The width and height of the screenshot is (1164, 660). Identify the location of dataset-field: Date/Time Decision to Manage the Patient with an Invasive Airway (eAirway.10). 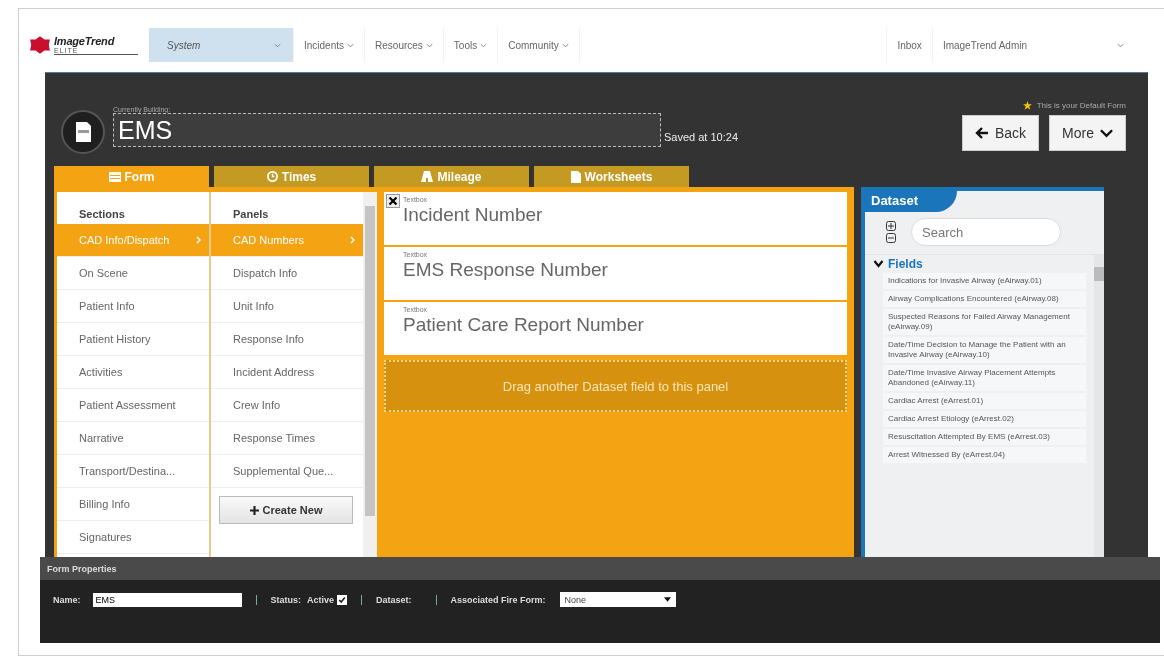
(984, 350).